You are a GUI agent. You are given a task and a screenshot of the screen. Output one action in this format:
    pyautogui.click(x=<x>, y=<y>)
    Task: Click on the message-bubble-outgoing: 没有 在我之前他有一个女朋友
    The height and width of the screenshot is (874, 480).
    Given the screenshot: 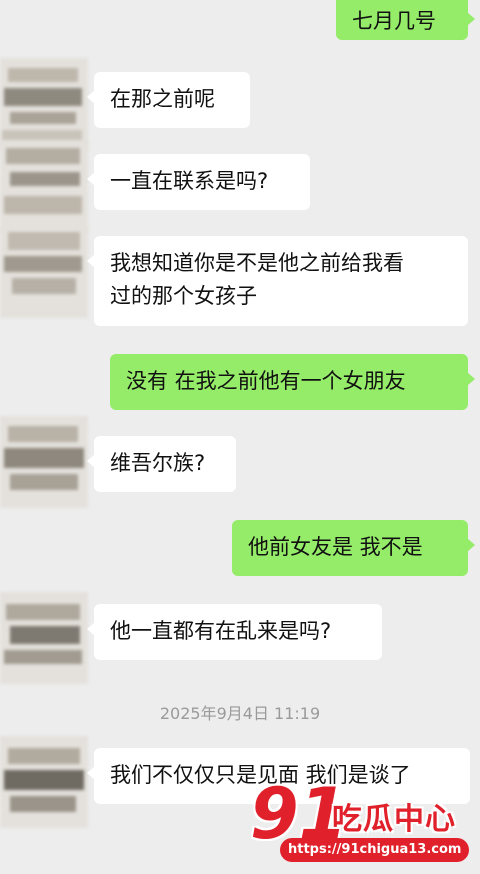 What is the action you would take?
    pyautogui.click(x=292, y=382)
    